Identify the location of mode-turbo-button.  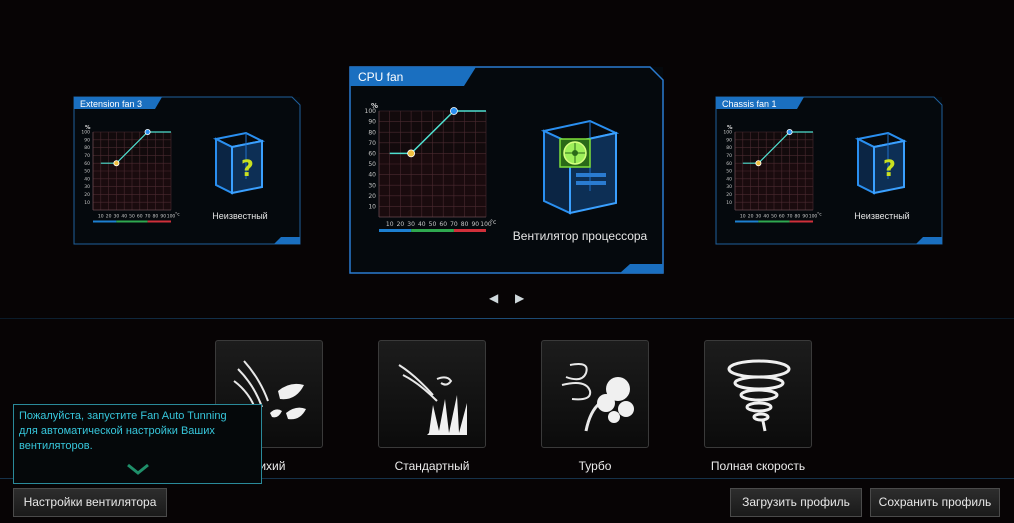
(595, 394).